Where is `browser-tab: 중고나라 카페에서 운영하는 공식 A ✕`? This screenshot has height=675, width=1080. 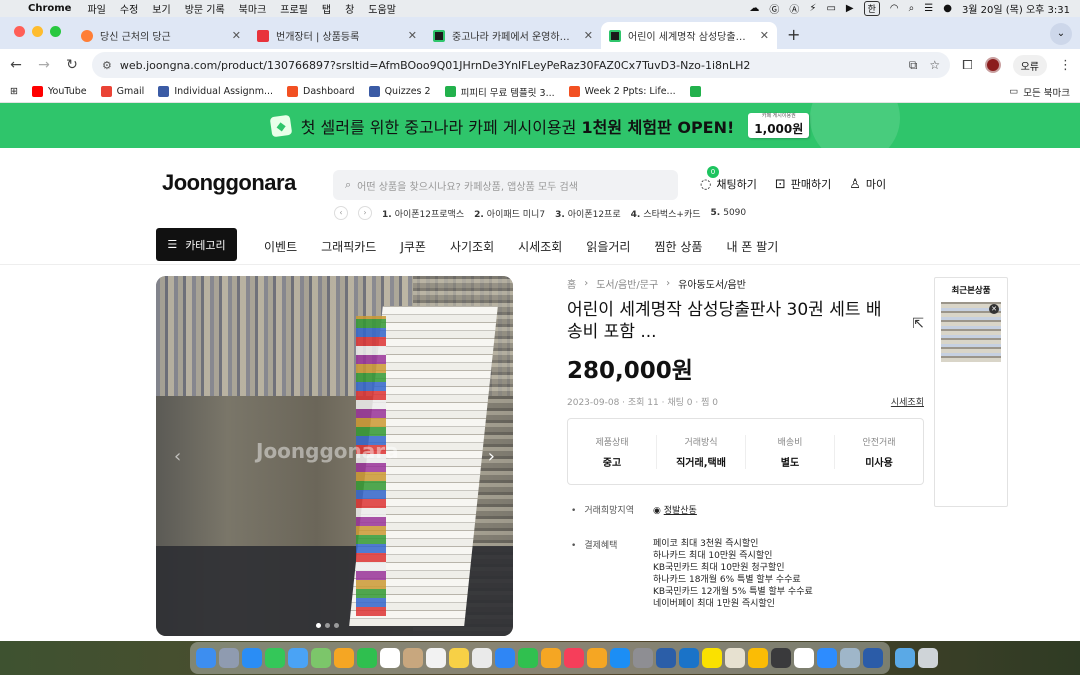 browser-tab: 중고나라 카페에서 운영하는 공식 A ✕ is located at coordinates (513, 35).